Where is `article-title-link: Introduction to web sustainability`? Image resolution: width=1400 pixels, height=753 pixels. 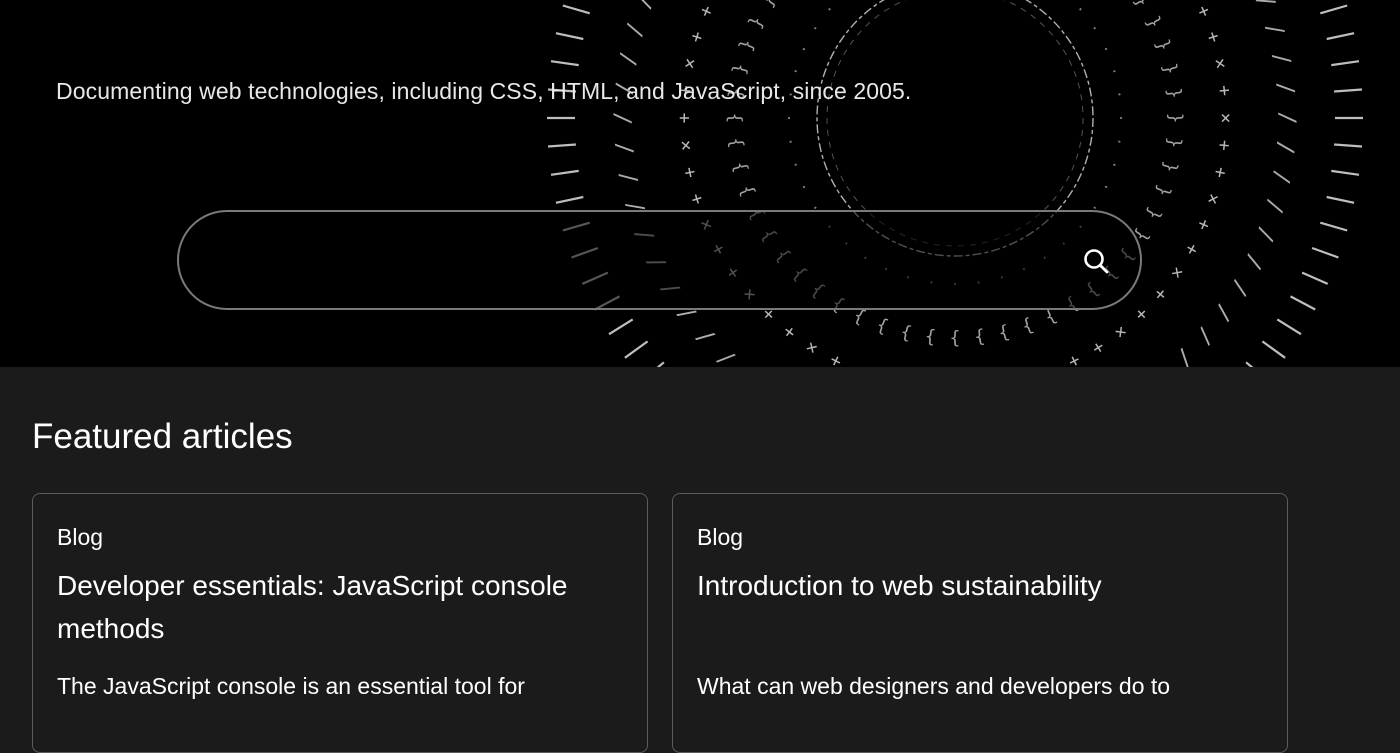
article-title-link: Introduction to web sustainability is located at coordinates (977, 585).